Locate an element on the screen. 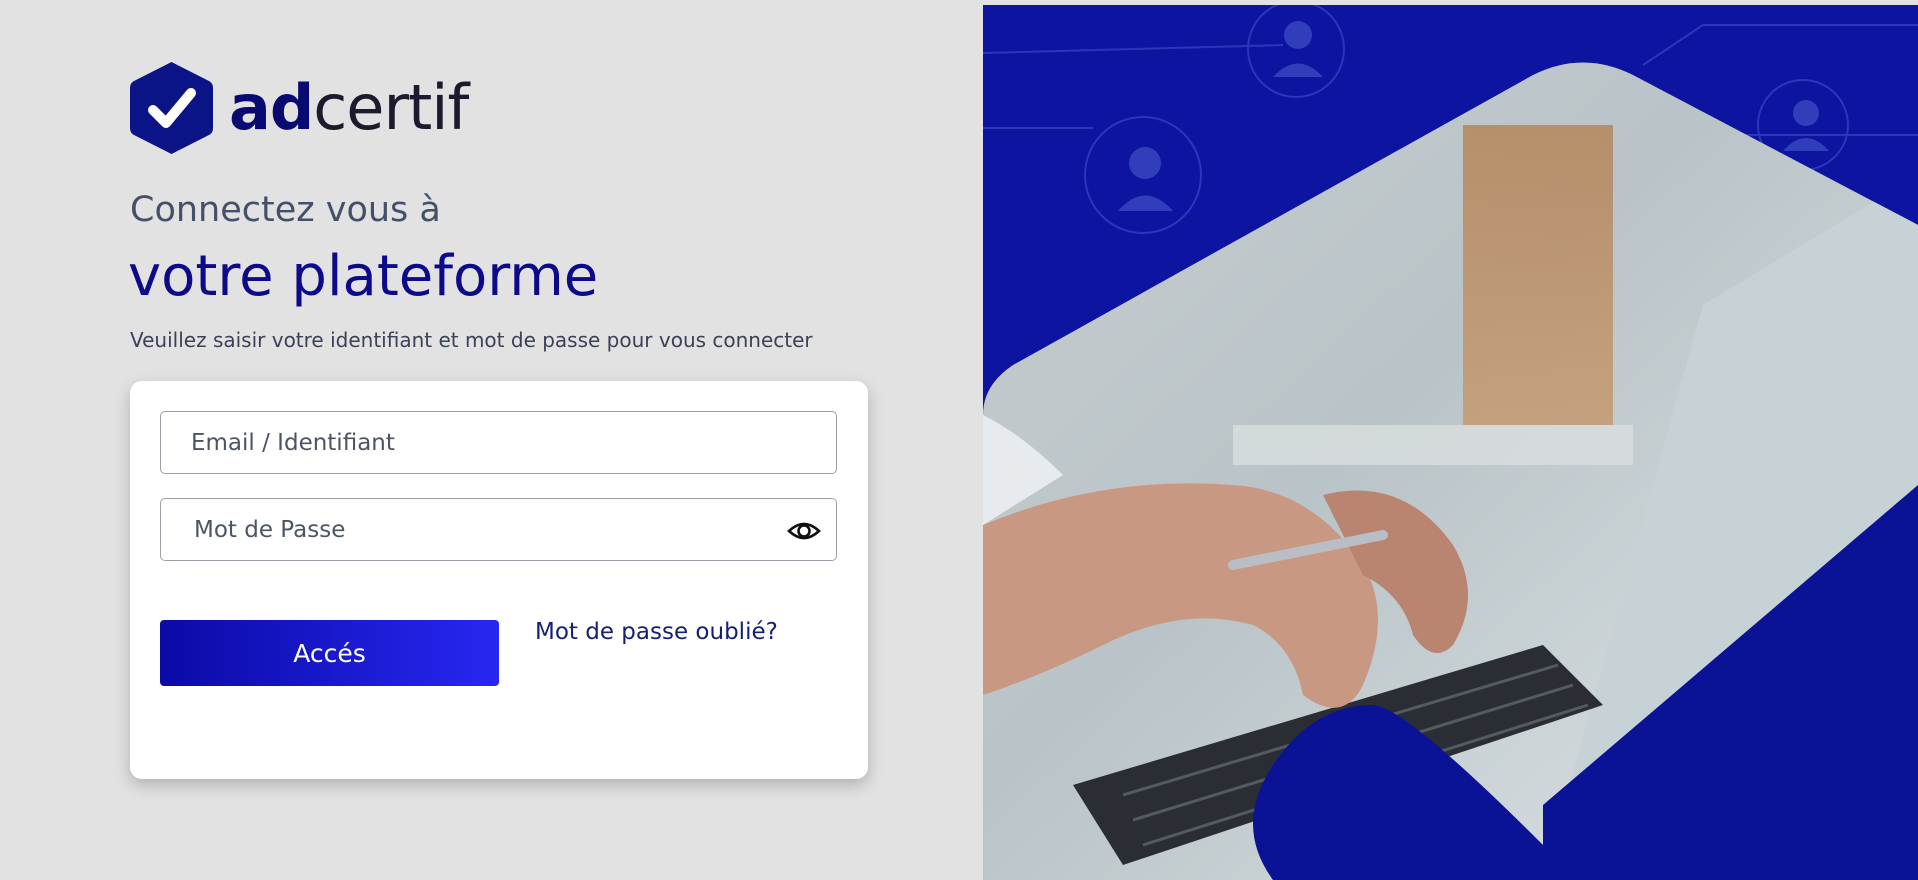 The width and height of the screenshot is (1918, 880). brand-name-bold: ad is located at coordinates (271, 107).